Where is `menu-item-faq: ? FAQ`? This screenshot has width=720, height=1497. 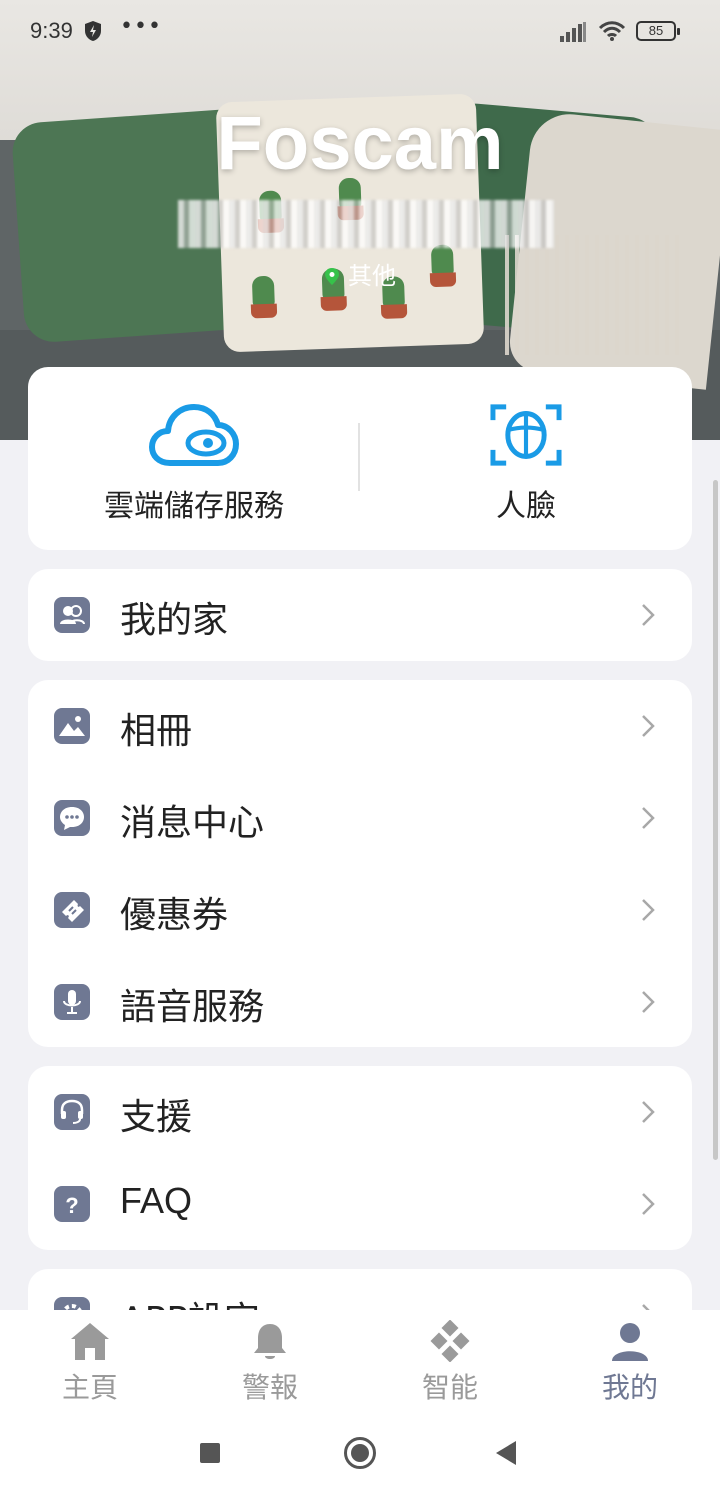
menu-item-faq: ? FAQ is located at coordinates (360, 1204).